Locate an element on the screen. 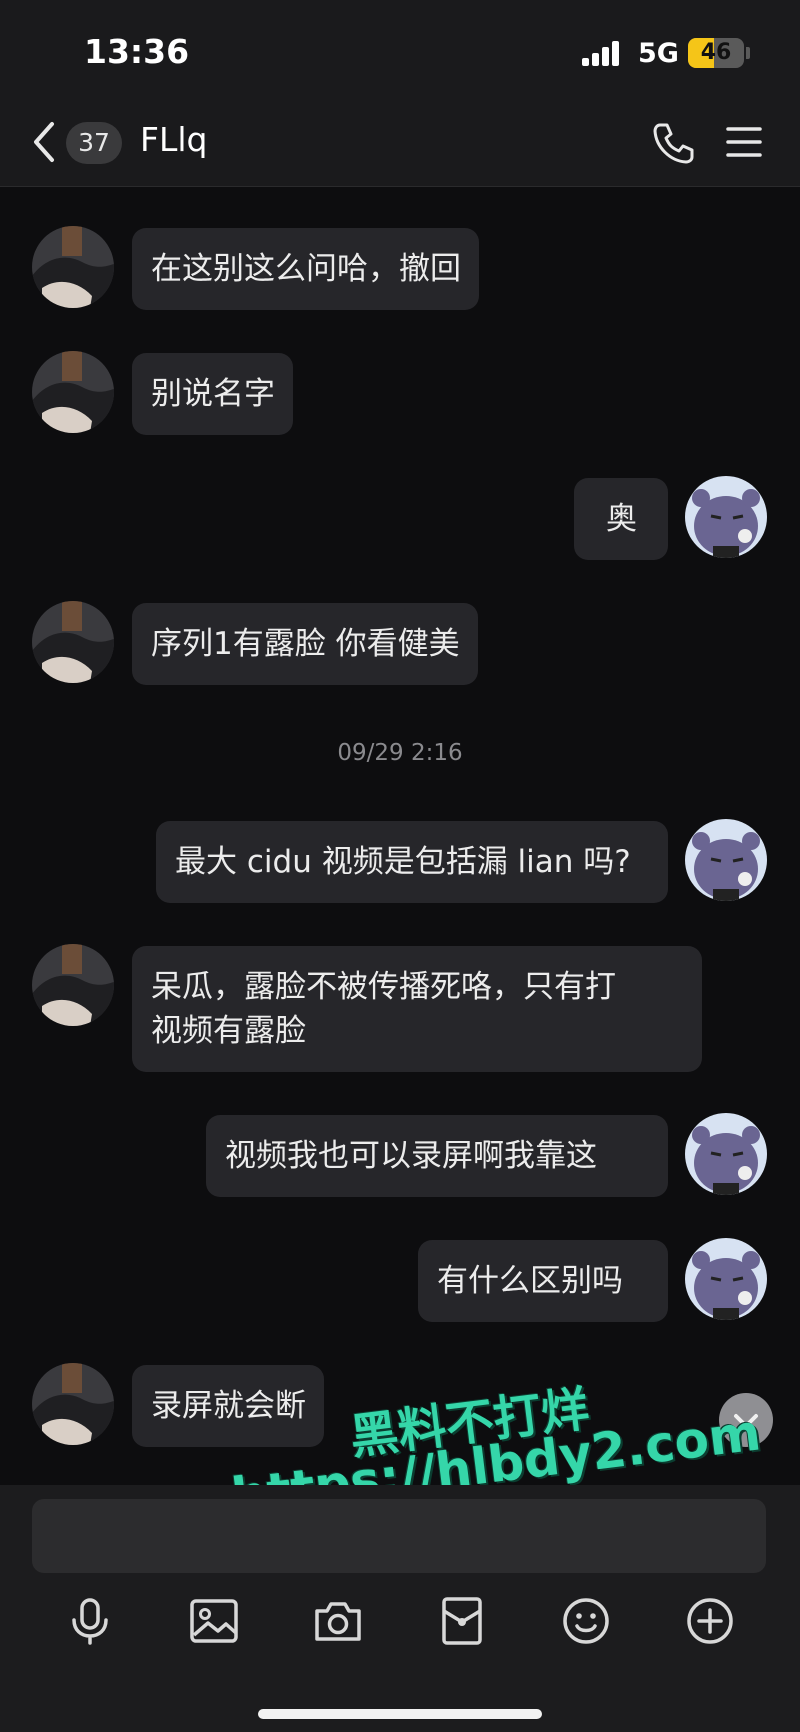 The image size is (800, 1732). status-bar: 13:36 5G 46 is located at coordinates (400, 50).